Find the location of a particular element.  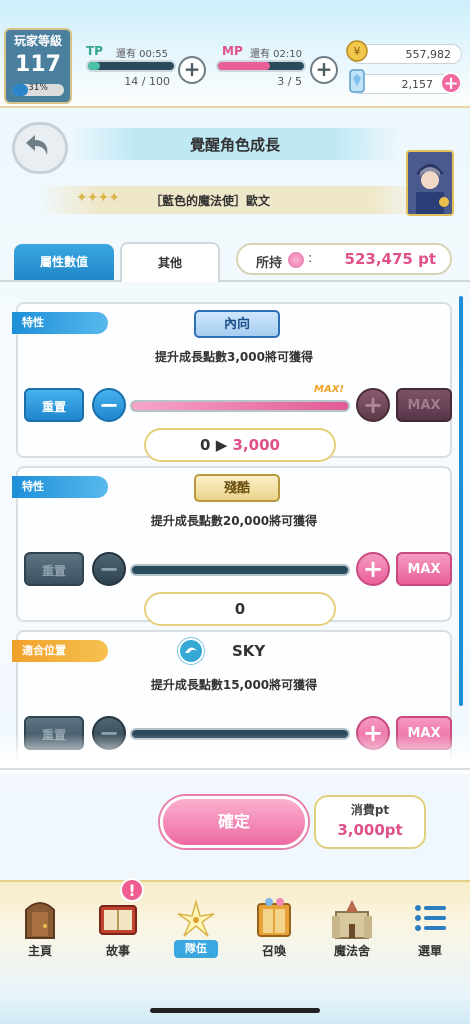

cost-value: 3,000pt is located at coordinates (370, 830).